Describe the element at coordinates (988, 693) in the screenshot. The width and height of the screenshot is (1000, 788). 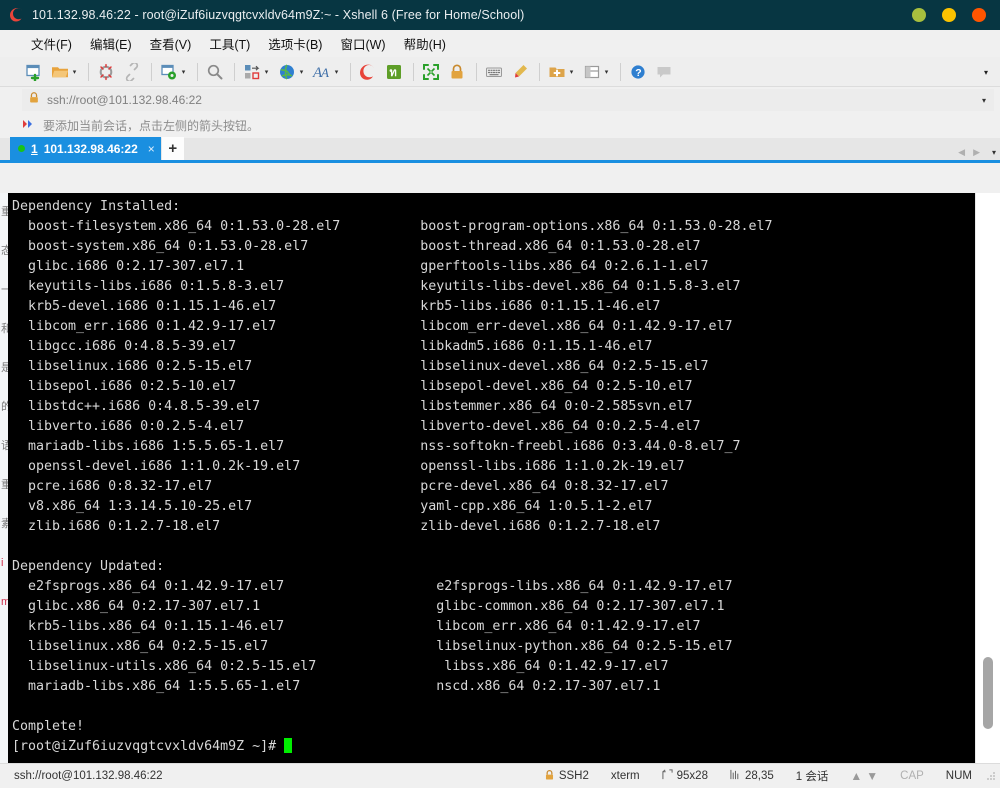
I see `scrollbar-thumb` at that location.